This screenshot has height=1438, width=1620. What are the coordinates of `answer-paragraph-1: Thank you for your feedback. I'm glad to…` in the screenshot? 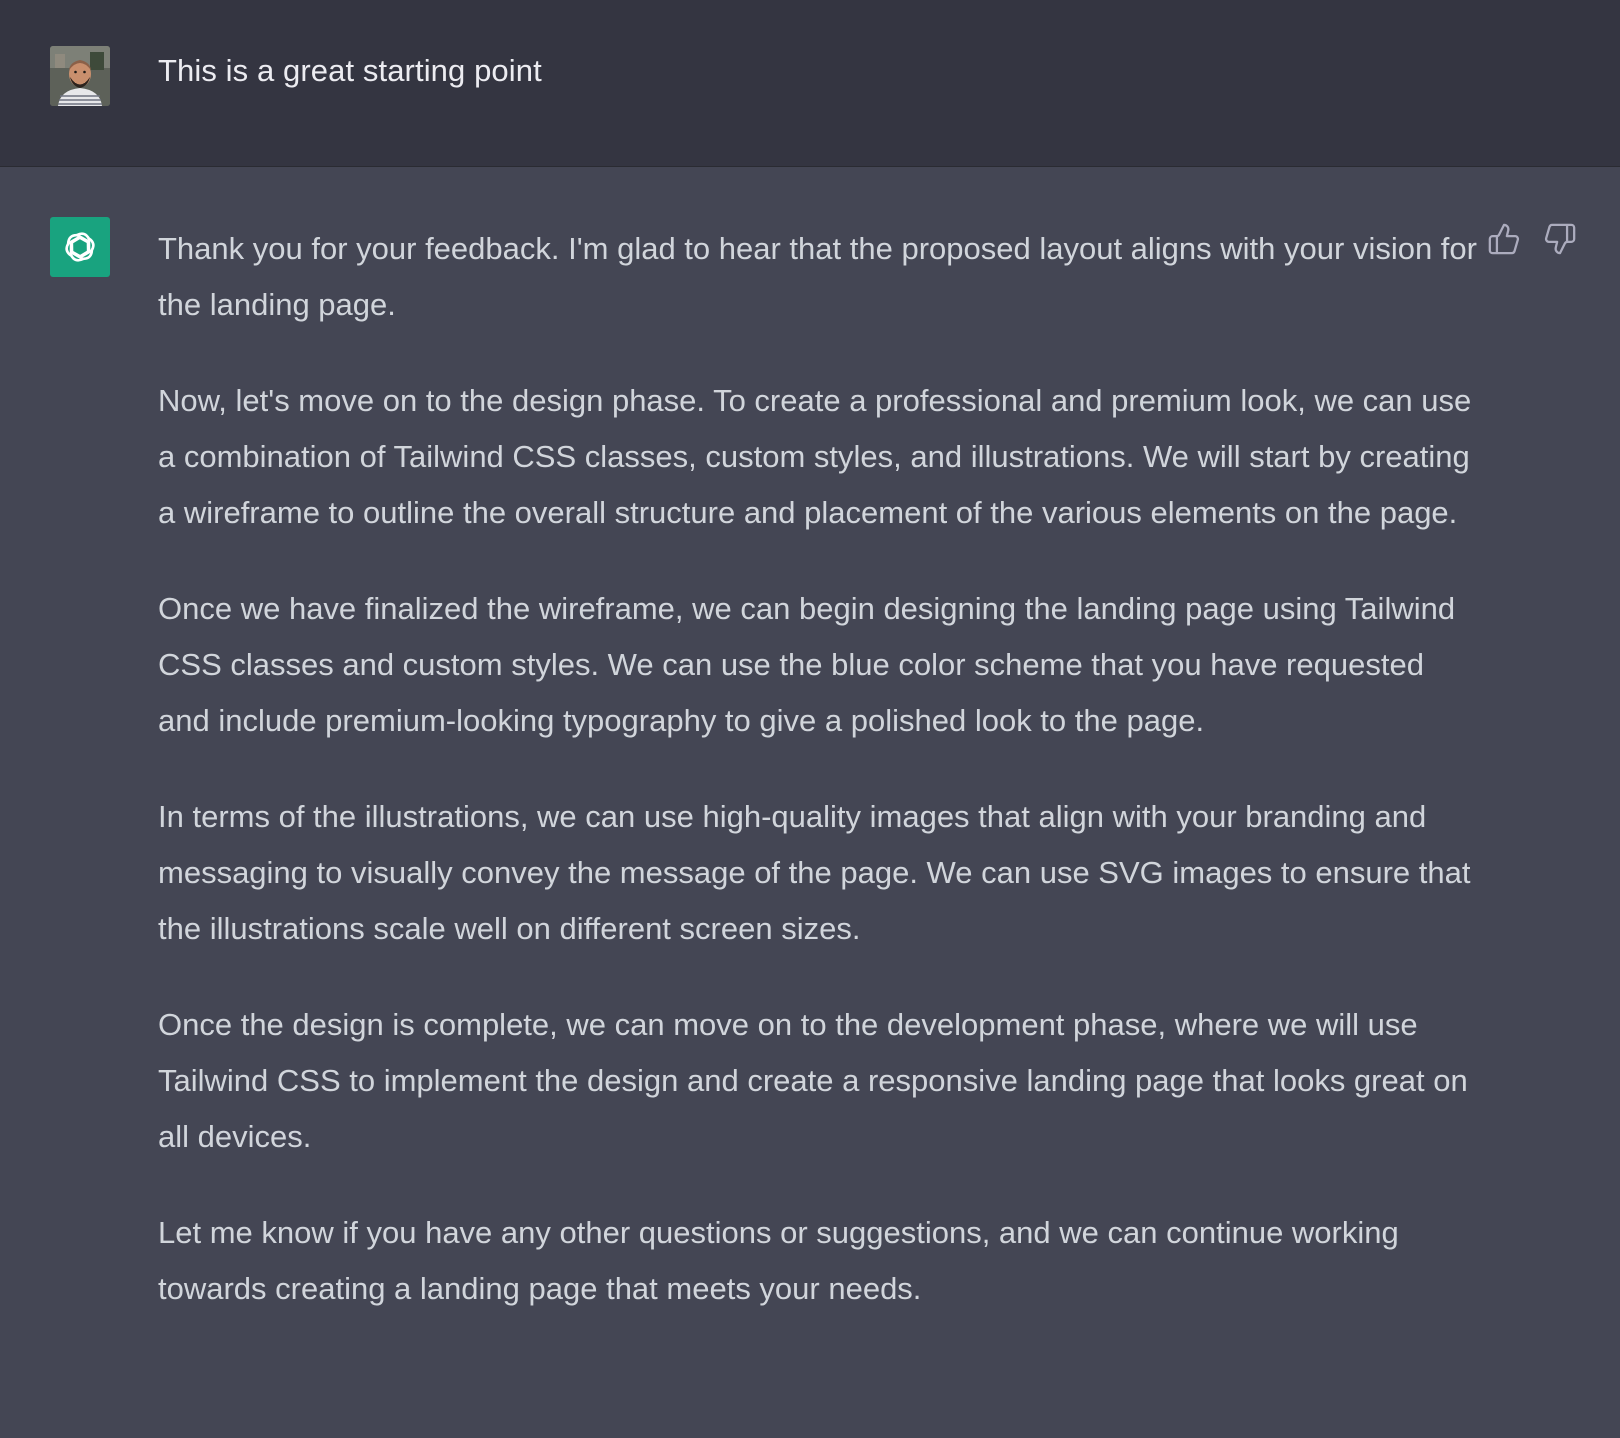 It's located at (817, 276).